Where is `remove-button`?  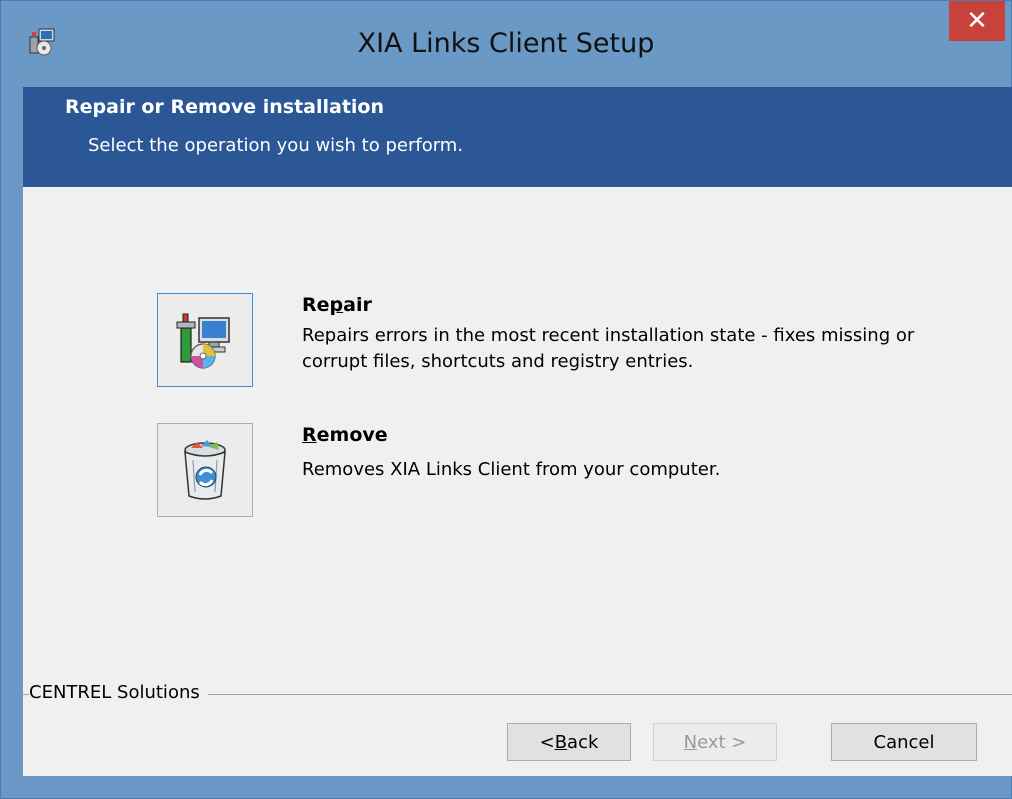 remove-button is located at coordinates (205, 470).